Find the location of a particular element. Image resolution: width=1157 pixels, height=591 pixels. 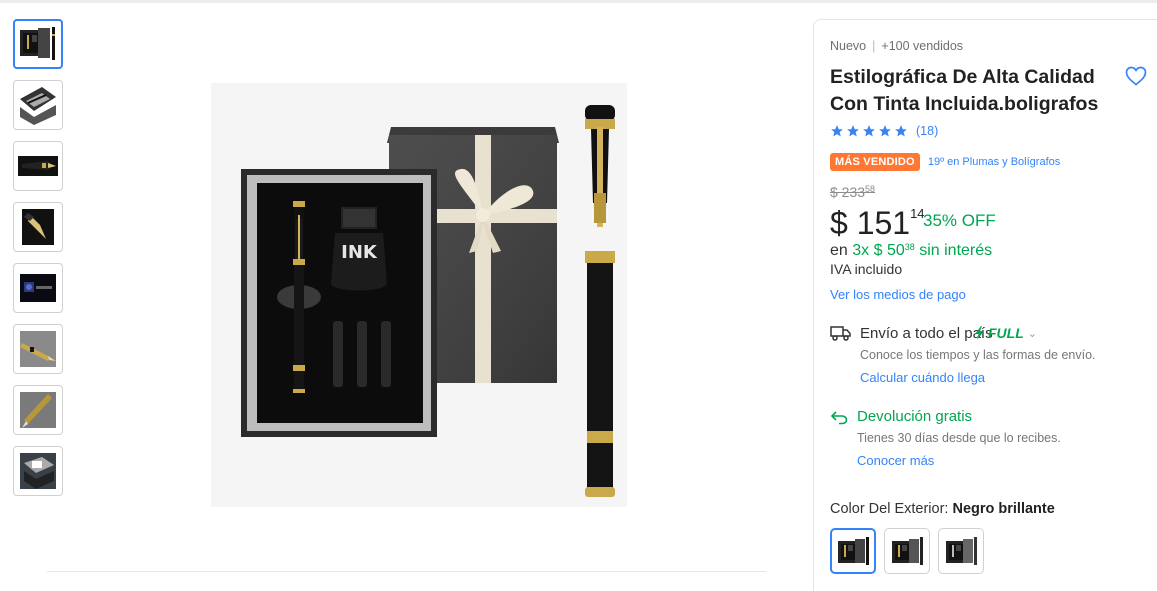

color-swatches is located at coordinates (907, 551).